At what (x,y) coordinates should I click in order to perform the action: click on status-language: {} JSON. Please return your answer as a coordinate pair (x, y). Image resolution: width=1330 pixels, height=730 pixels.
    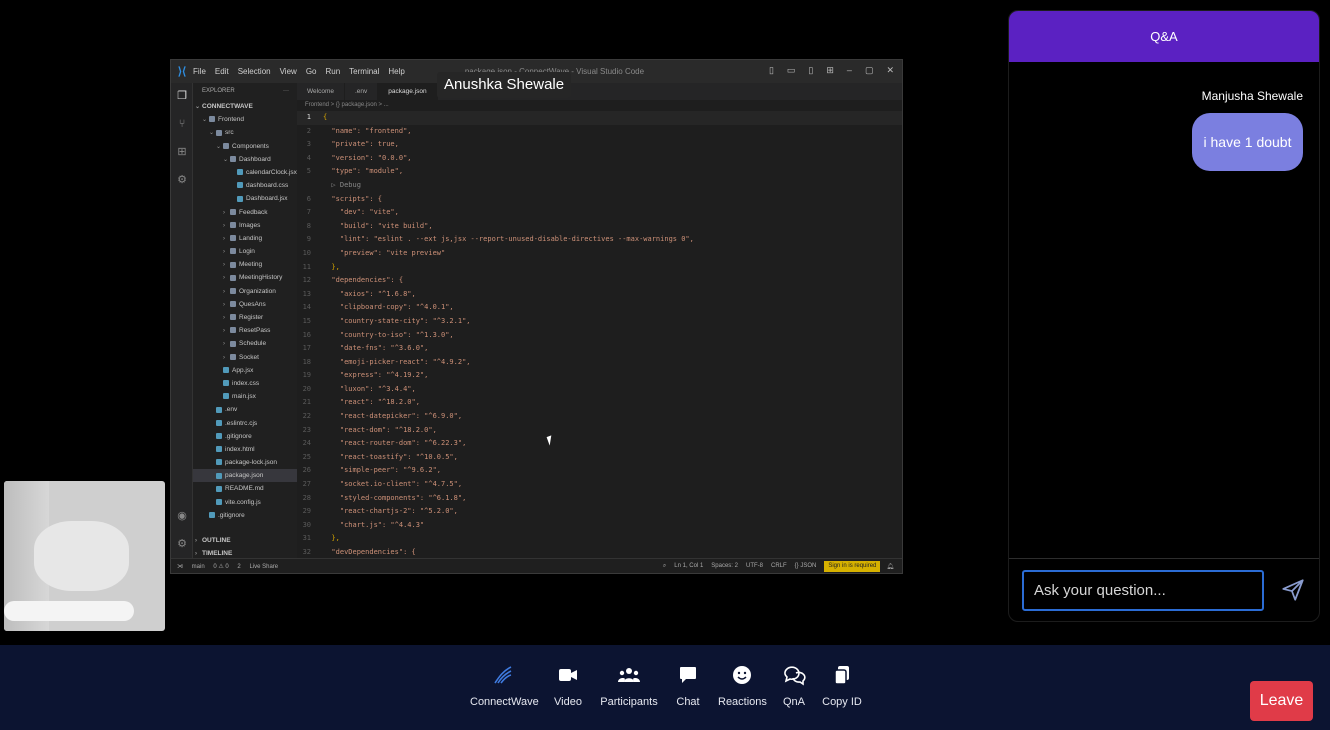
    Looking at the image, I should click on (806, 566).